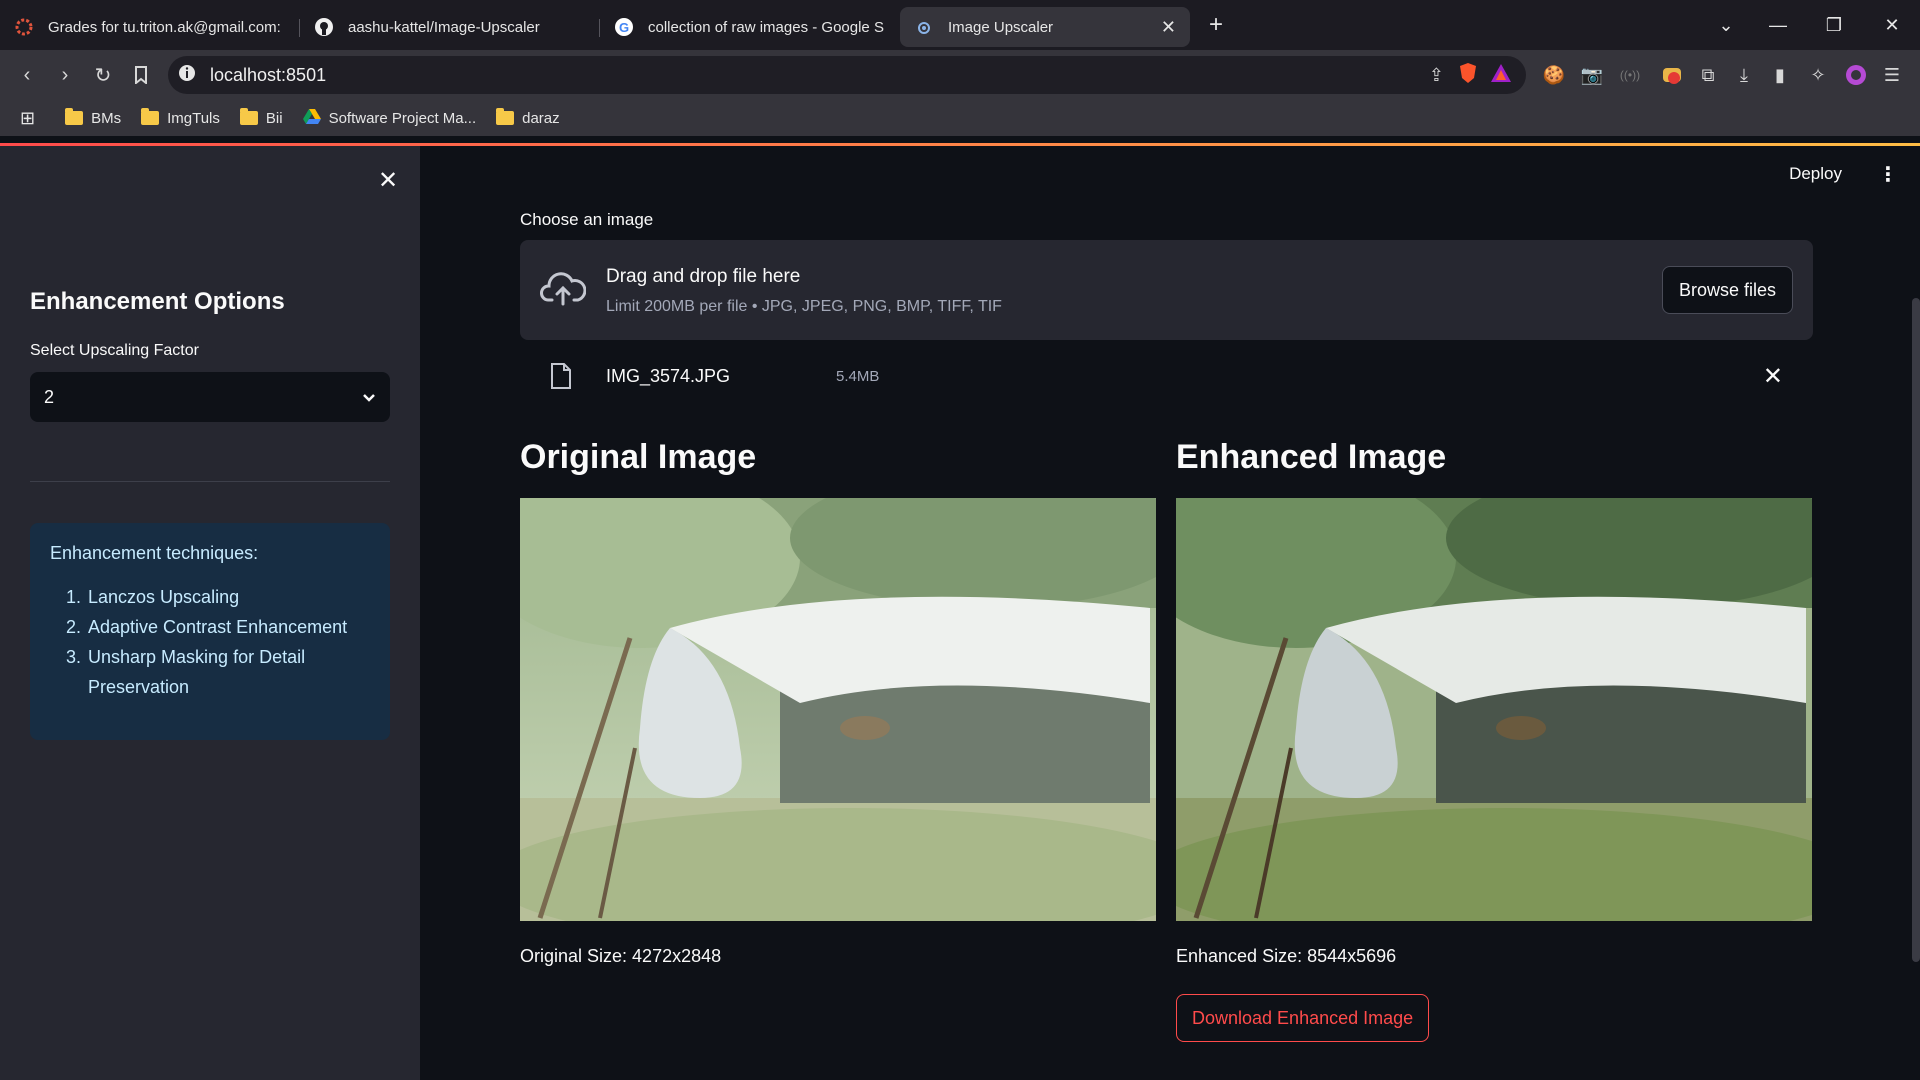  I want to click on upscaling-factor-select: 2, so click(210, 397).